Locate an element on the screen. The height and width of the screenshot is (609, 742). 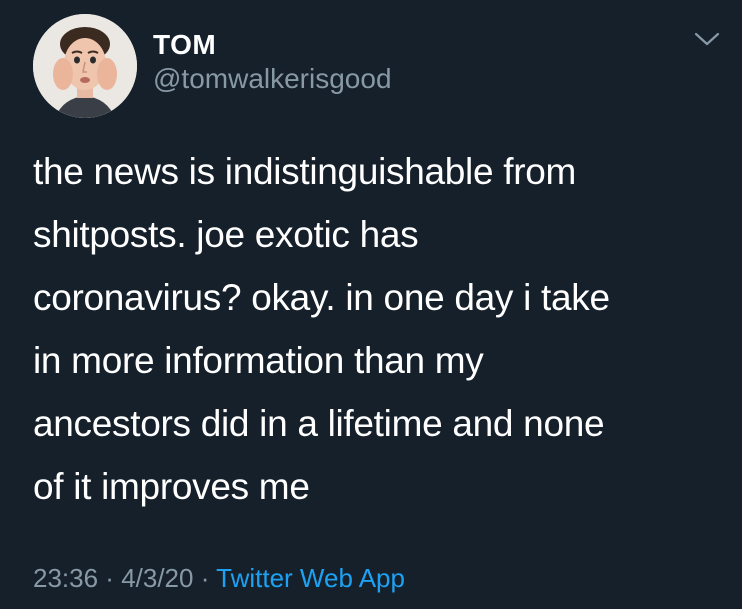
tweet-time: 23:36 is located at coordinates (65, 578).